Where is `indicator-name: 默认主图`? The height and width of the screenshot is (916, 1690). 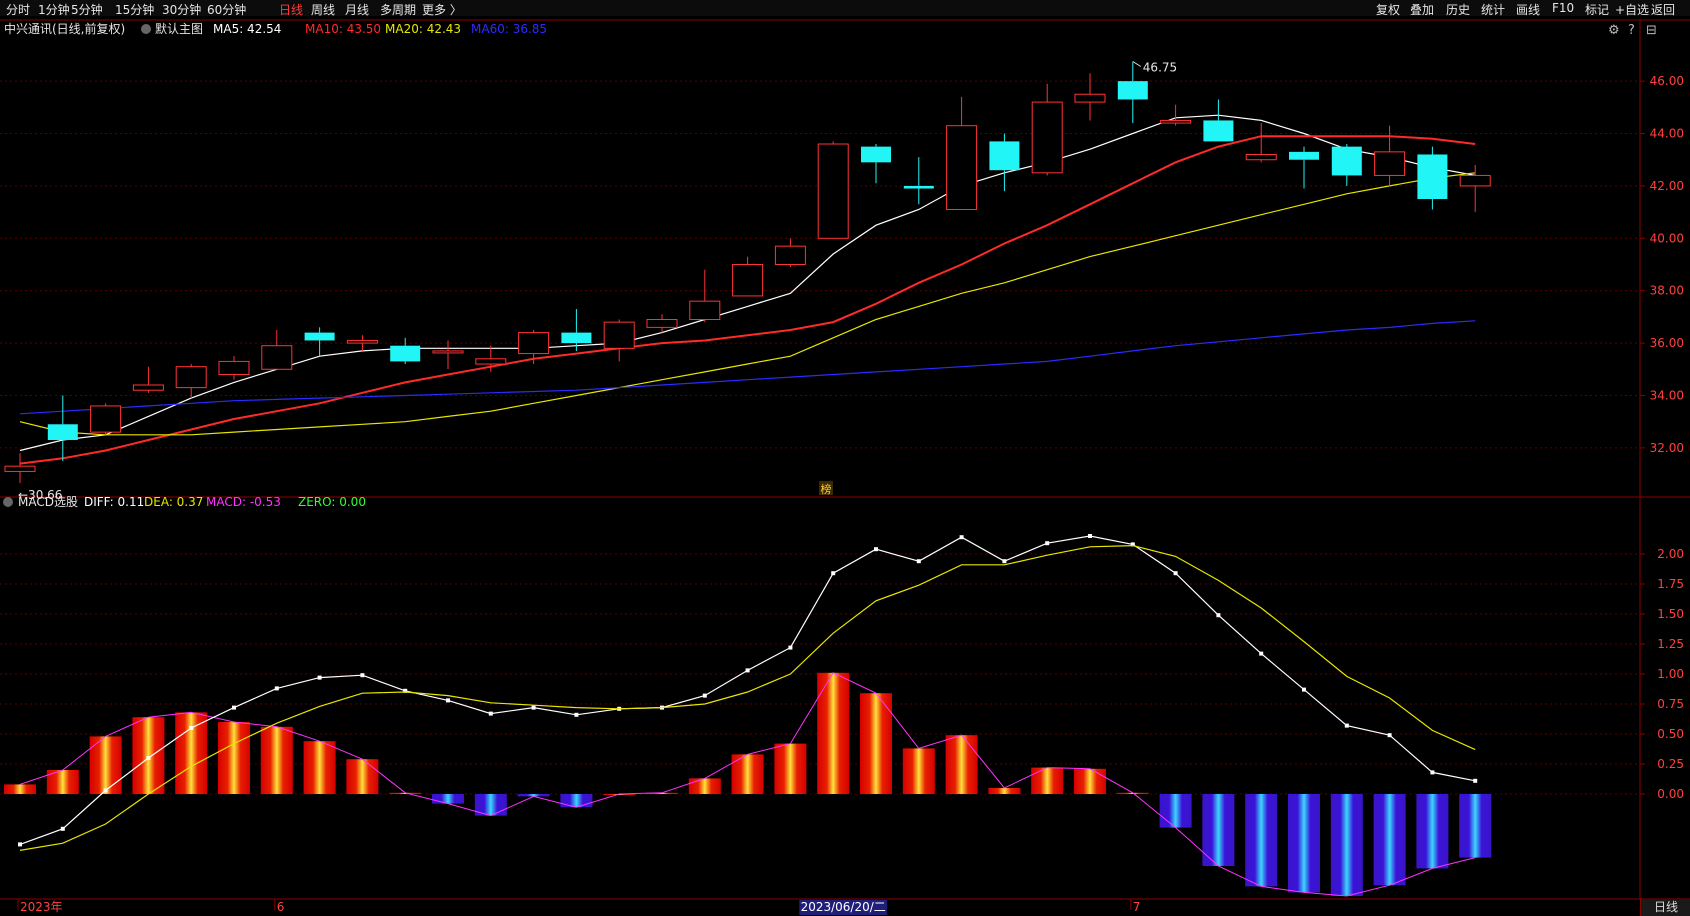 indicator-name: 默认主图 is located at coordinates (179, 28).